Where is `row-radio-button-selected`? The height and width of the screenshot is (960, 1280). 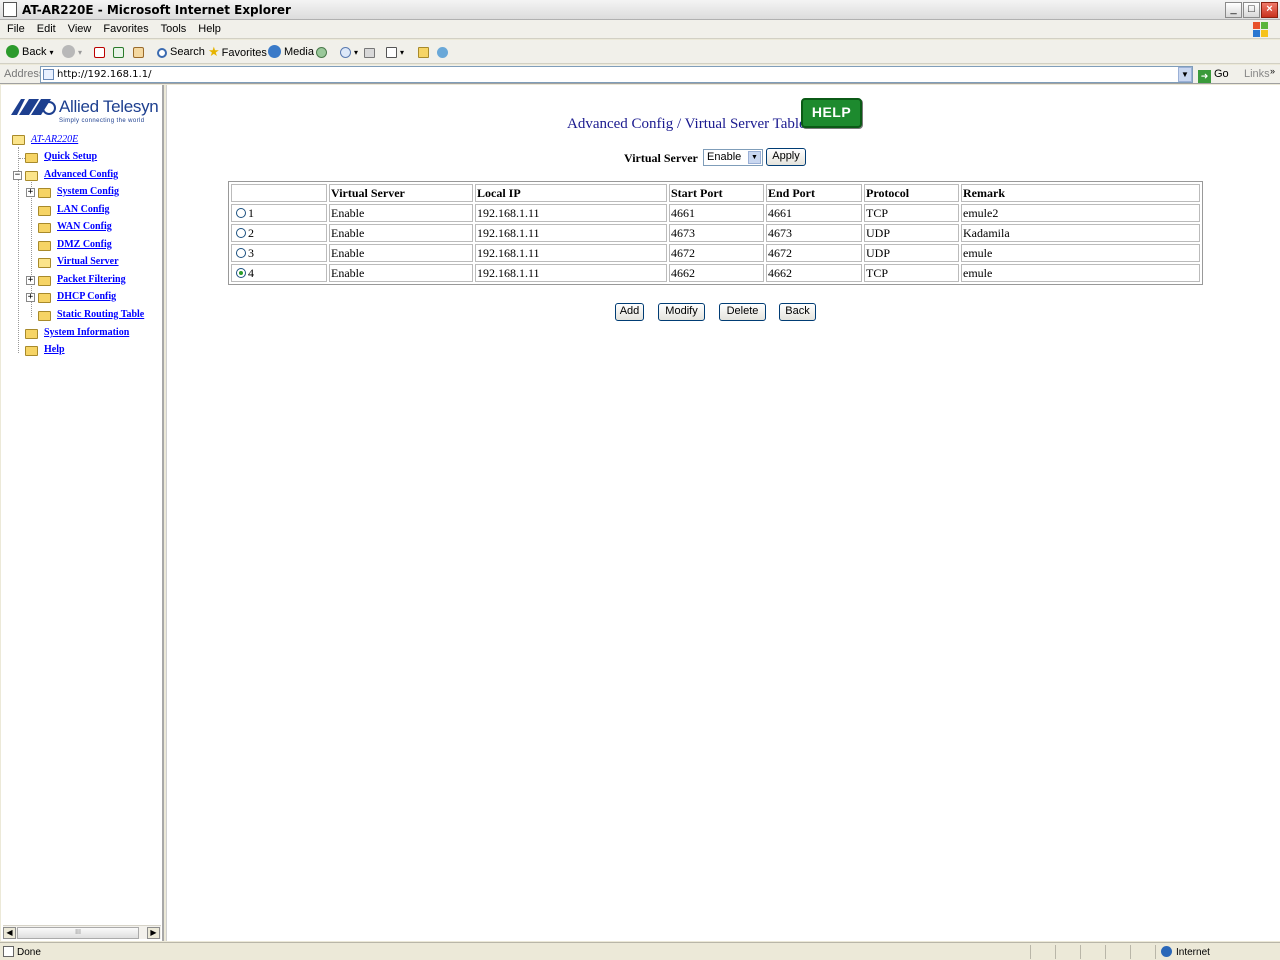 row-radio-button-selected is located at coordinates (241, 272).